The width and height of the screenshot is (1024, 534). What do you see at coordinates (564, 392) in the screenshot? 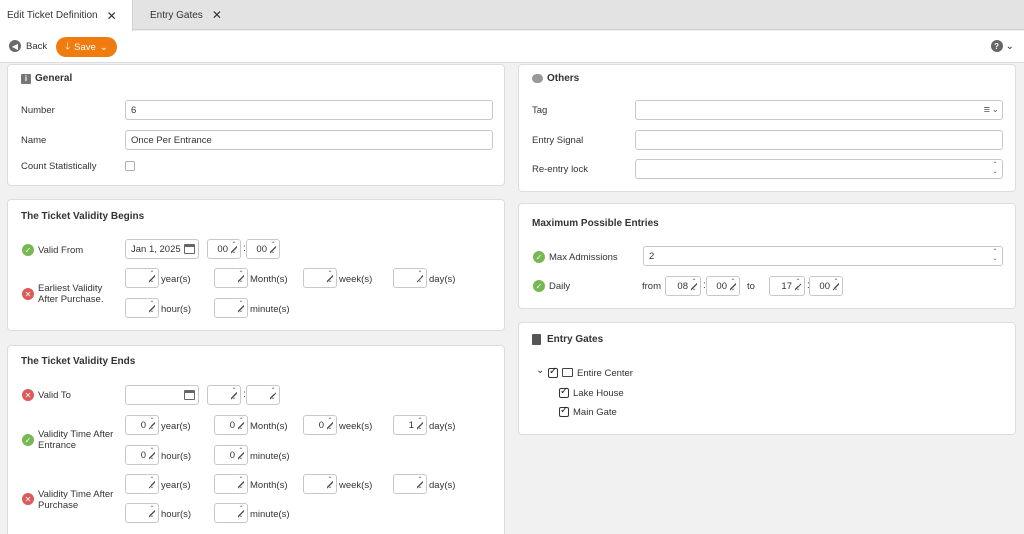
I see `lake-house-checkbox` at bounding box center [564, 392].